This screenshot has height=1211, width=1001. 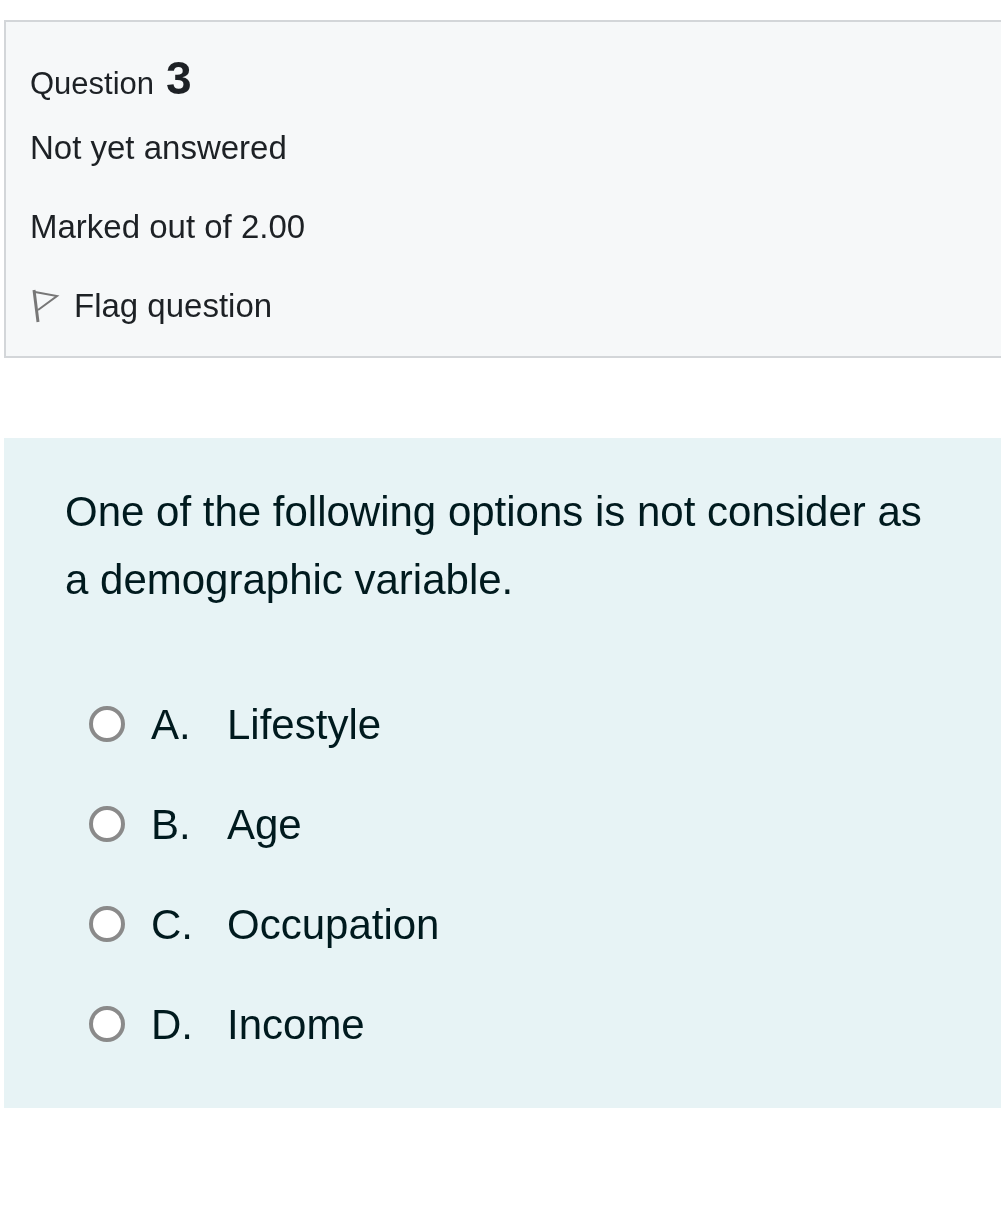 What do you see at coordinates (223, 724) in the screenshot?
I see `answer-option: A. Lifestyle` at bounding box center [223, 724].